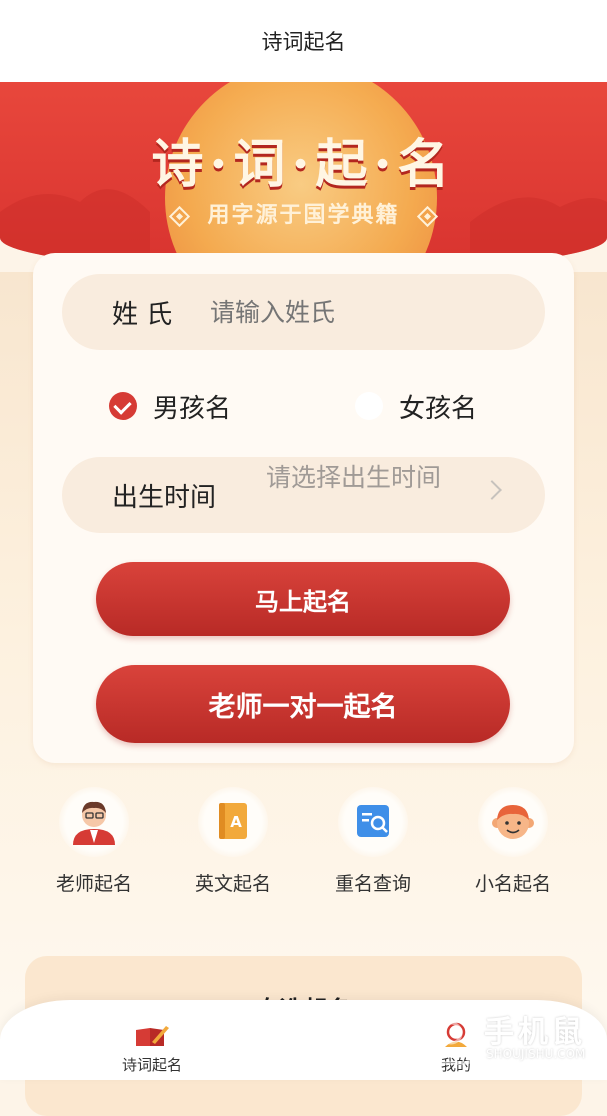 The height and width of the screenshot is (1116, 607). What do you see at coordinates (93, 884) in the screenshot?
I see `quick-action-label: 老师起名` at bounding box center [93, 884].